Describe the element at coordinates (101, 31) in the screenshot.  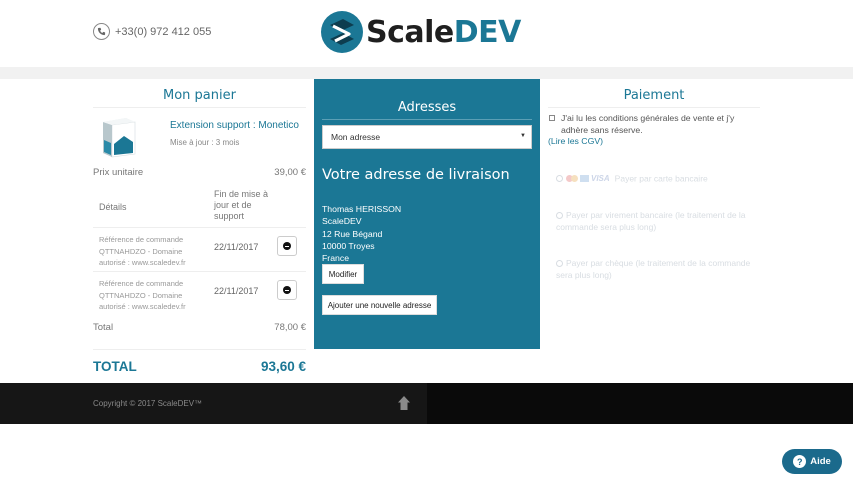
I see `phone-icon` at that location.